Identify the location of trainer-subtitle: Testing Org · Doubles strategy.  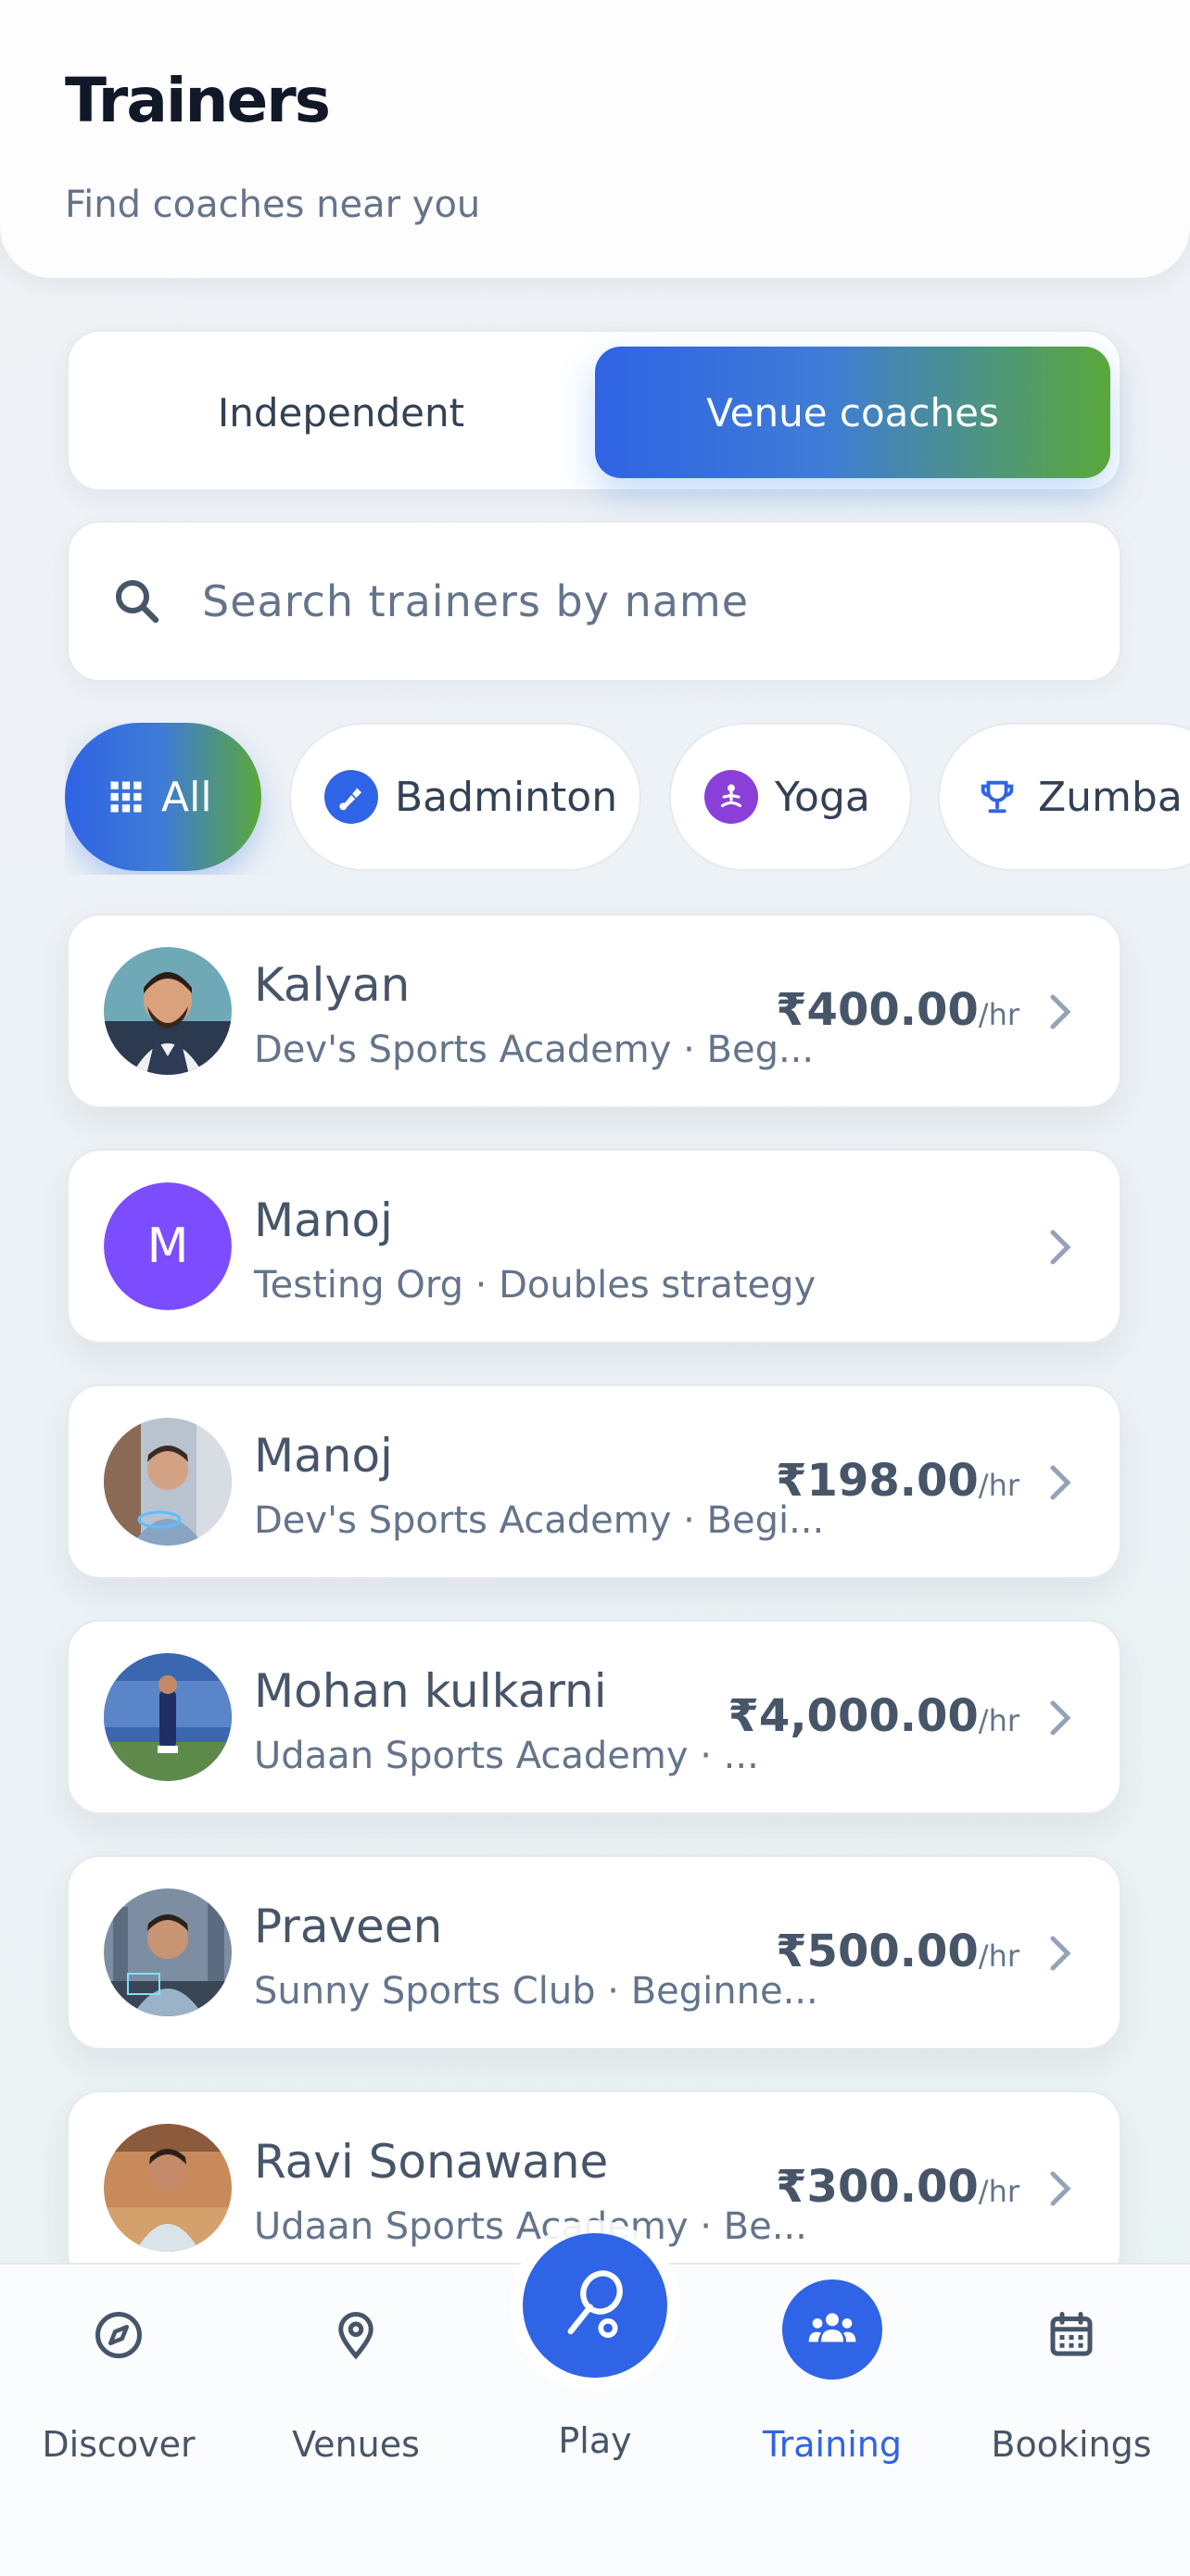
(535, 1285).